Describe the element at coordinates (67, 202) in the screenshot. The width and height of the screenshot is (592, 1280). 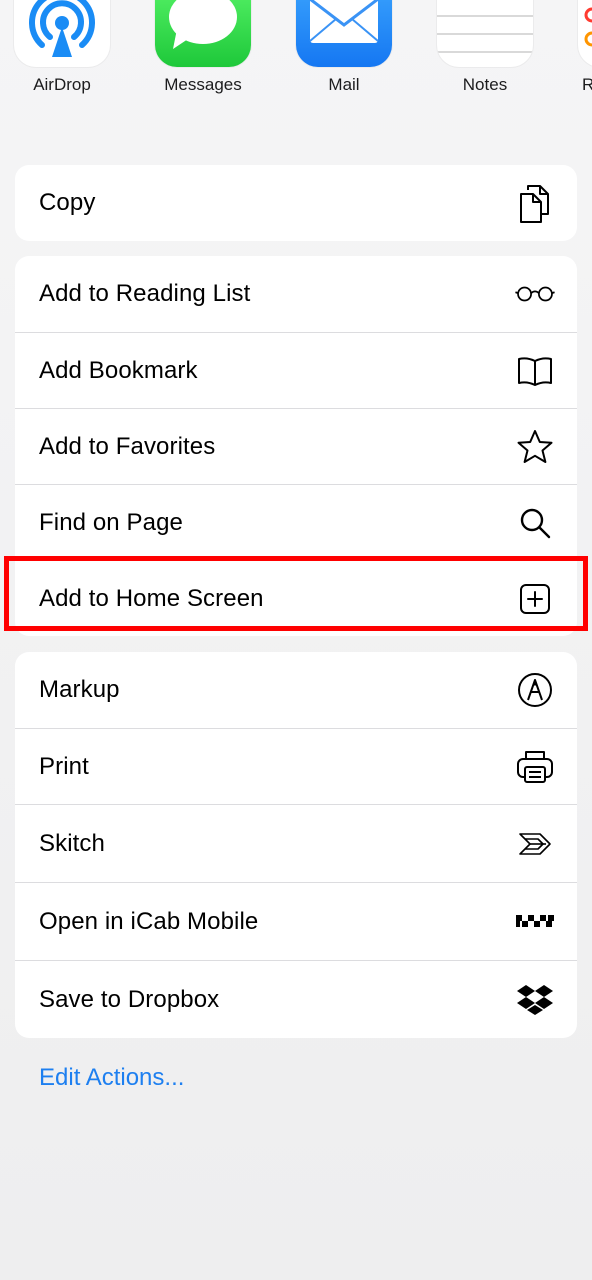
I see `copy-label: Copy` at that location.